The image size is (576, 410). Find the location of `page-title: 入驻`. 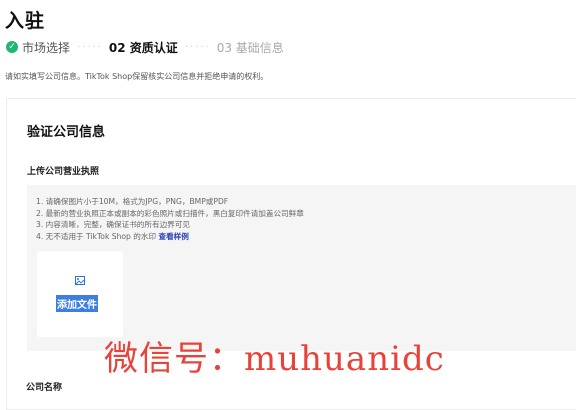

page-title: 入驻 is located at coordinates (25, 21).